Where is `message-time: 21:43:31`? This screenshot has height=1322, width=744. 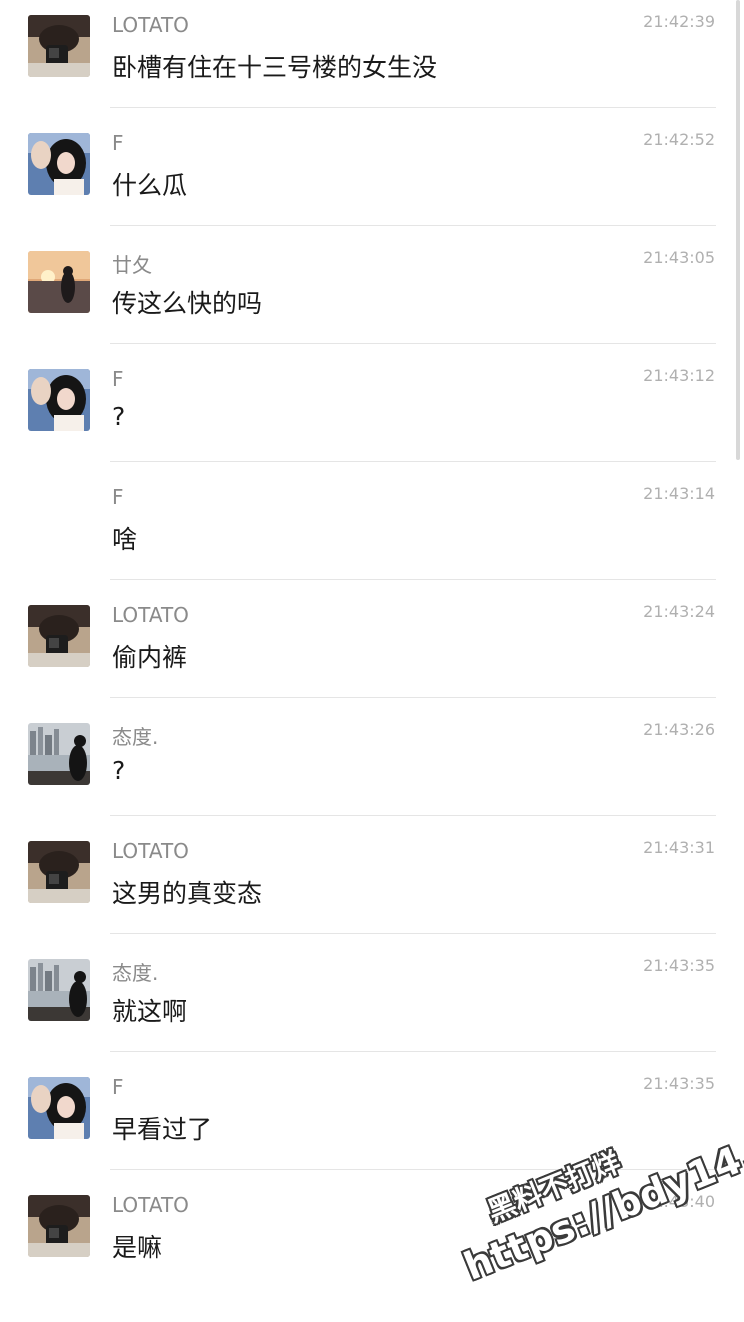
message-time: 21:43:31 is located at coordinates (679, 847).